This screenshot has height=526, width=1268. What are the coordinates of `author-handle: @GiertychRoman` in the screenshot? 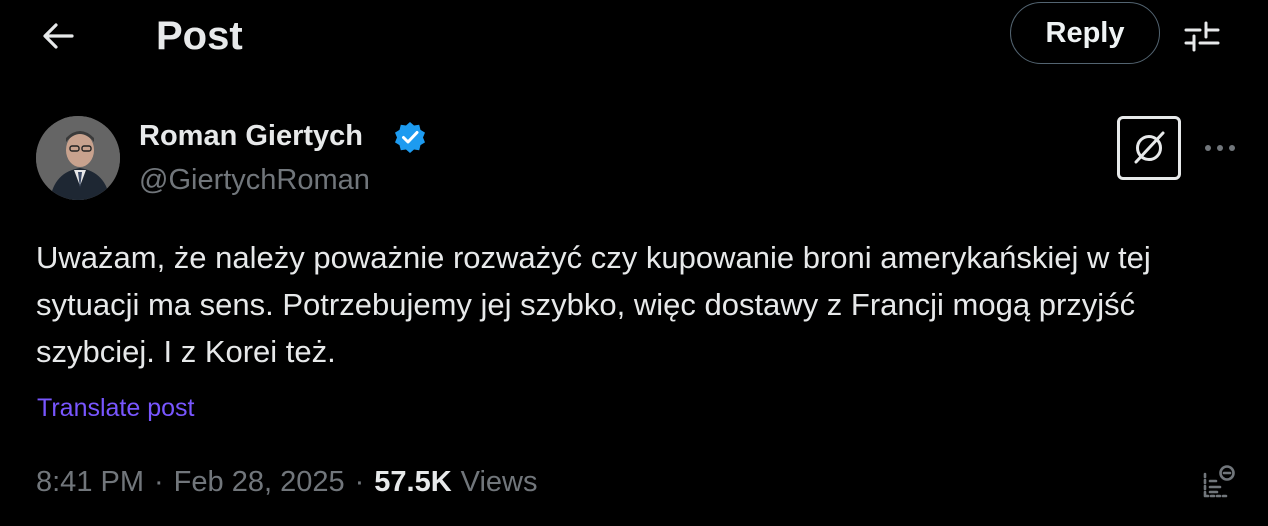 It's located at (254, 180).